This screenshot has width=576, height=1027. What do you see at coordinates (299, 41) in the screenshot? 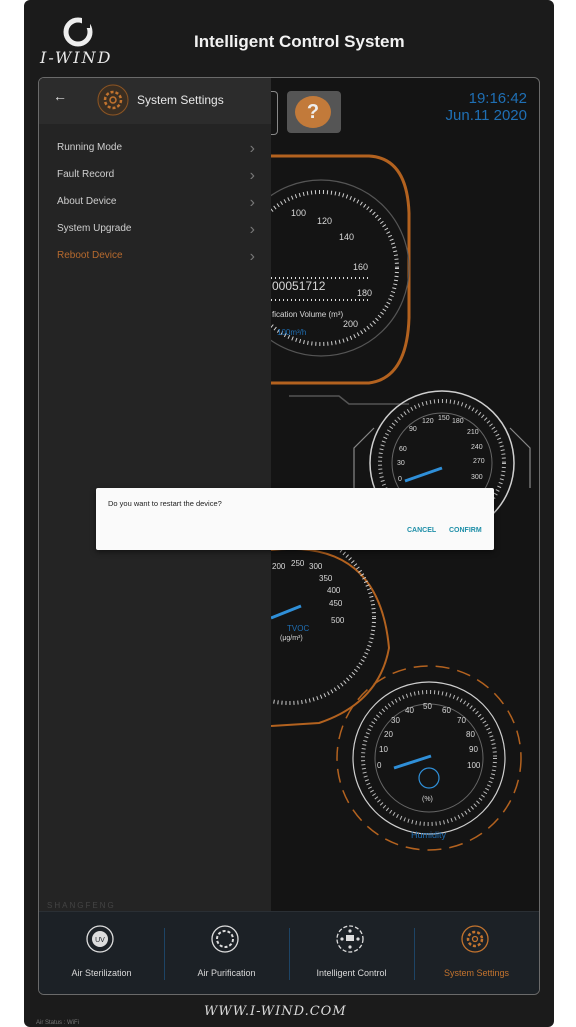
I see `app-title: Intelligent Control System` at bounding box center [299, 41].